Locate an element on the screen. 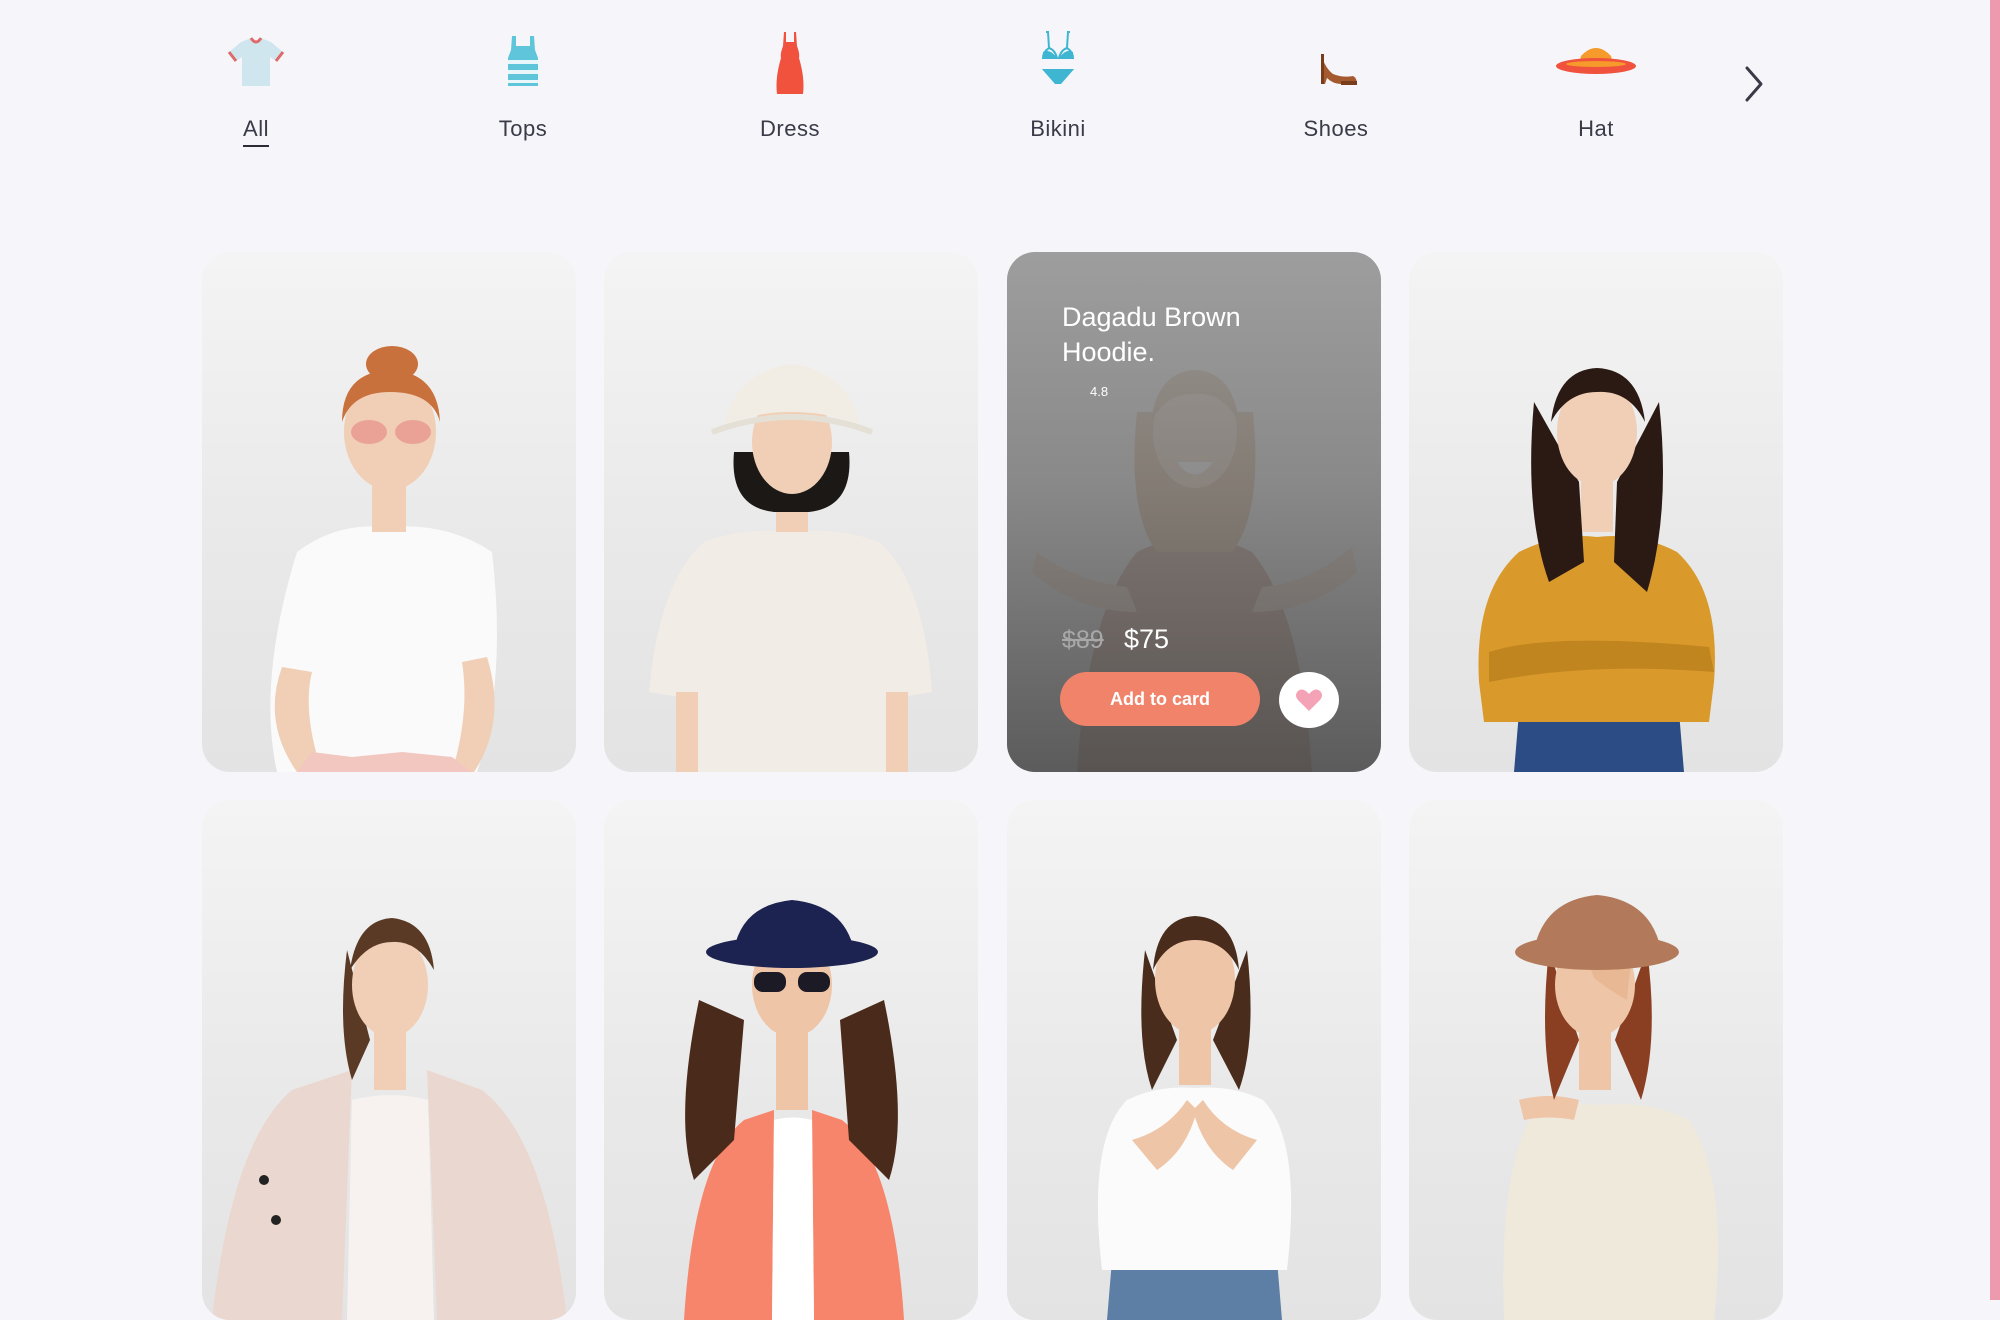  tank-top-icon is located at coordinates (523, 68).